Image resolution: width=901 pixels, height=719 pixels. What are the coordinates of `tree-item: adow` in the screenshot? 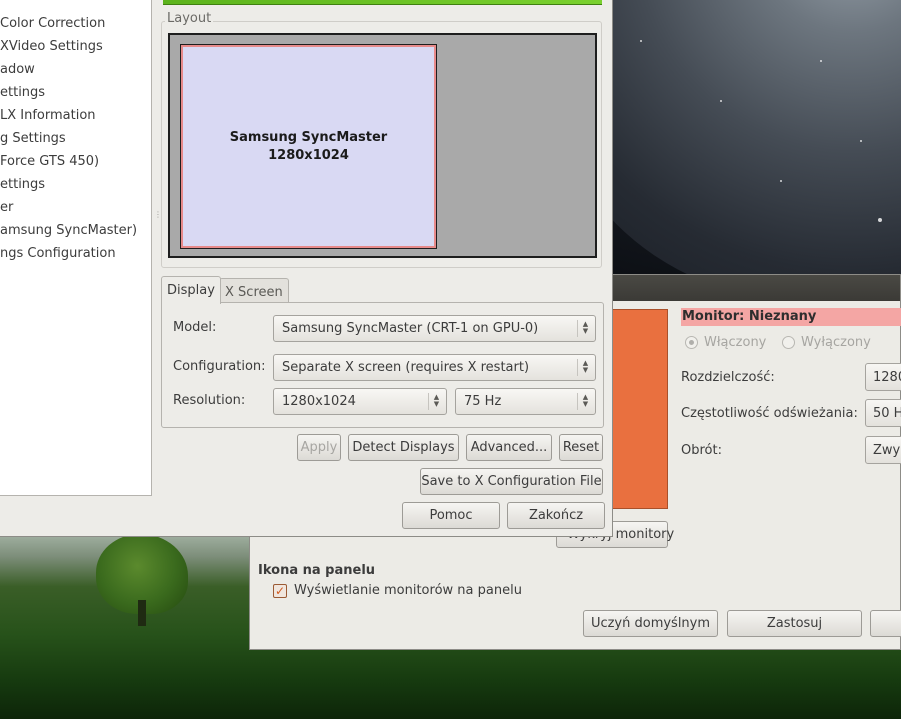 It's located at (17, 69).